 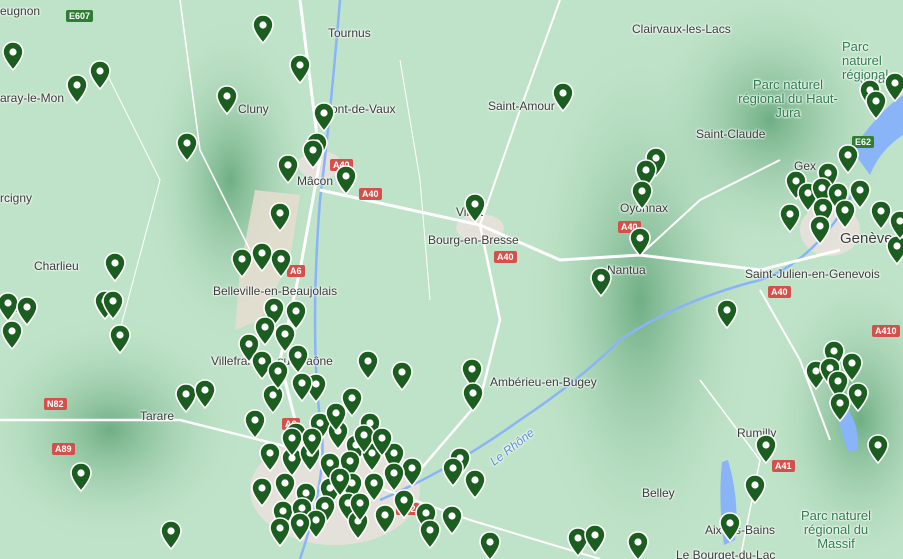 I want to click on place-label: Tournus, so click(x=349, y=33).